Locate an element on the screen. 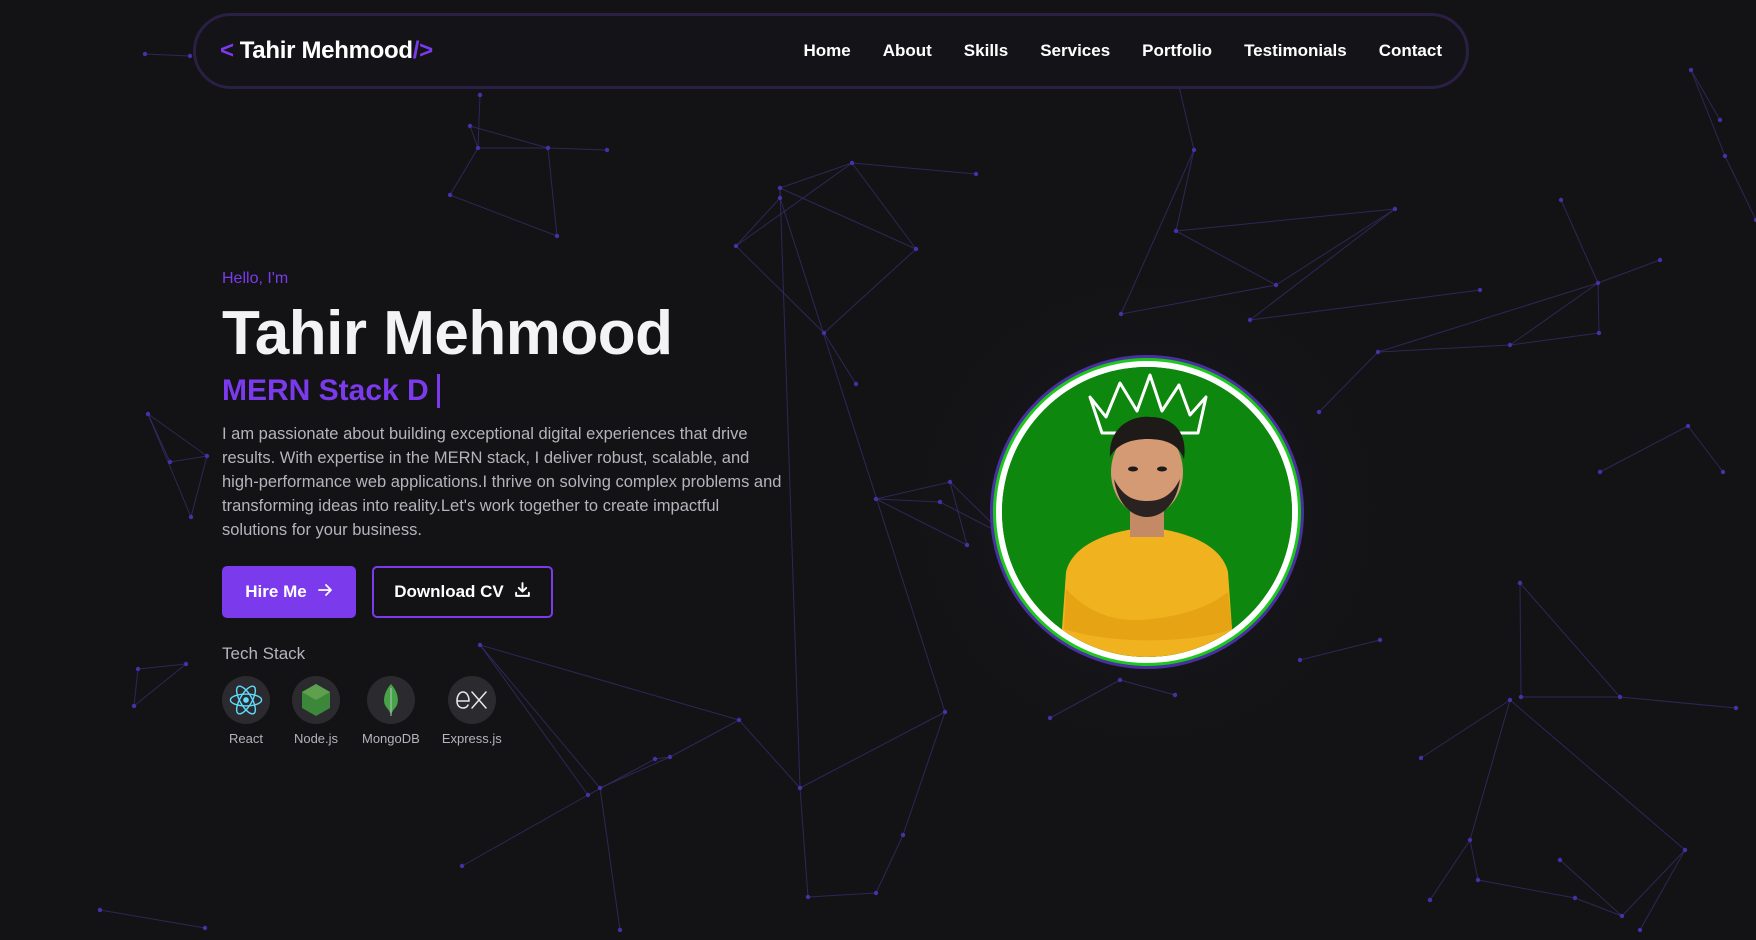 This screenshot has width=1756, height=940. hero-role: MERN Stack D is located at coordinates (522, 391).